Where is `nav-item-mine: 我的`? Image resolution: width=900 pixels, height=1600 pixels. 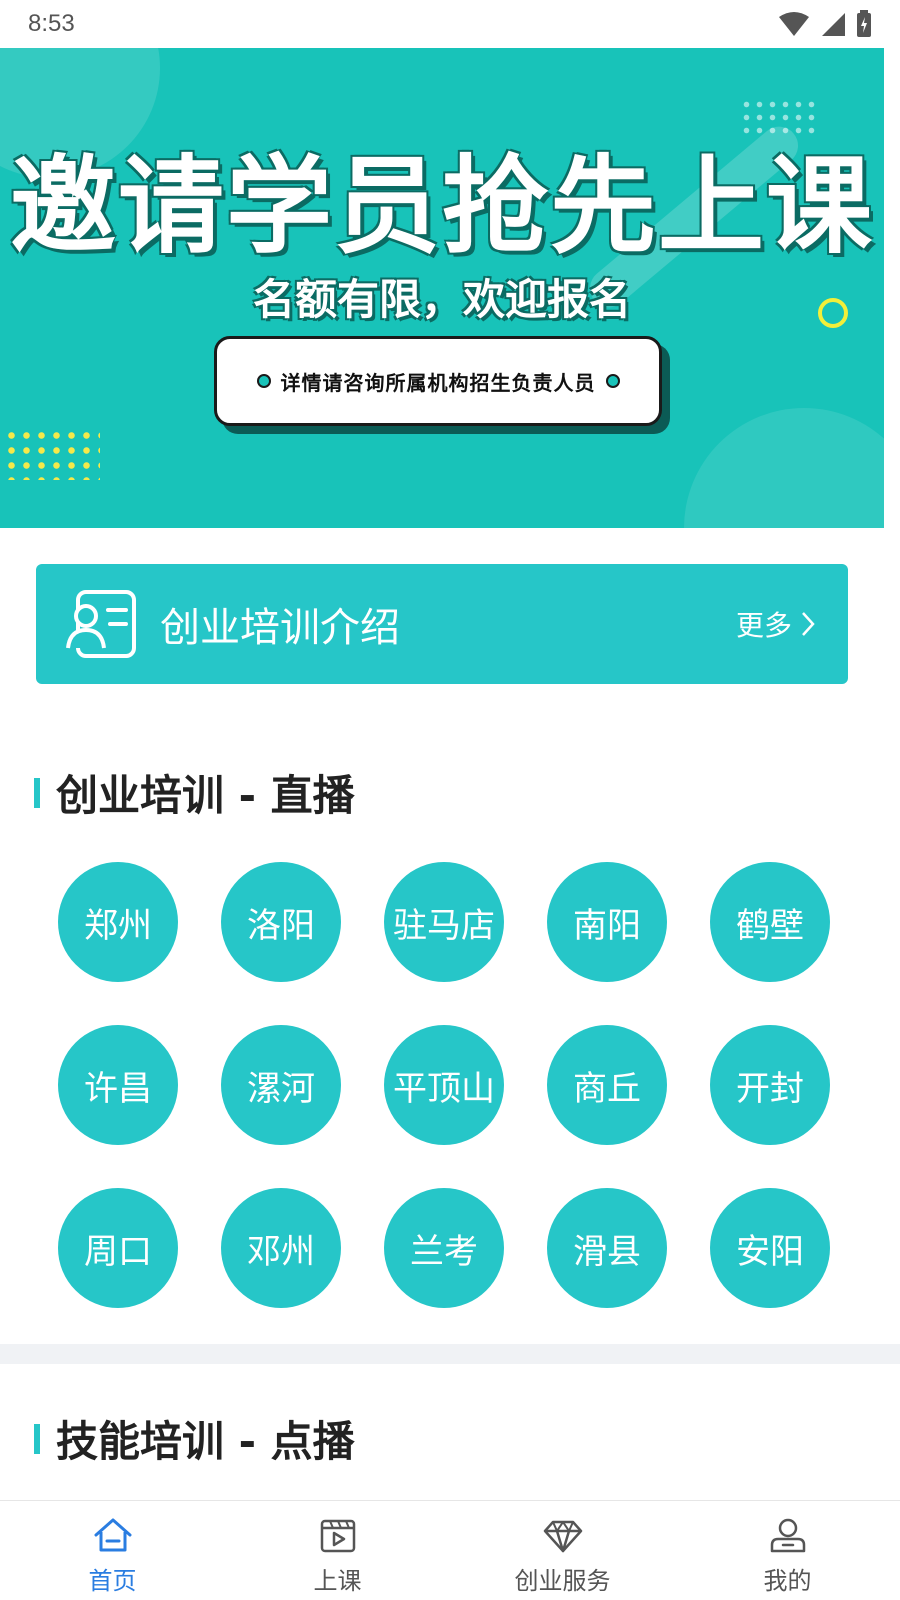 nav-item-mine: 我的 is located at coordinates (787, 1550).